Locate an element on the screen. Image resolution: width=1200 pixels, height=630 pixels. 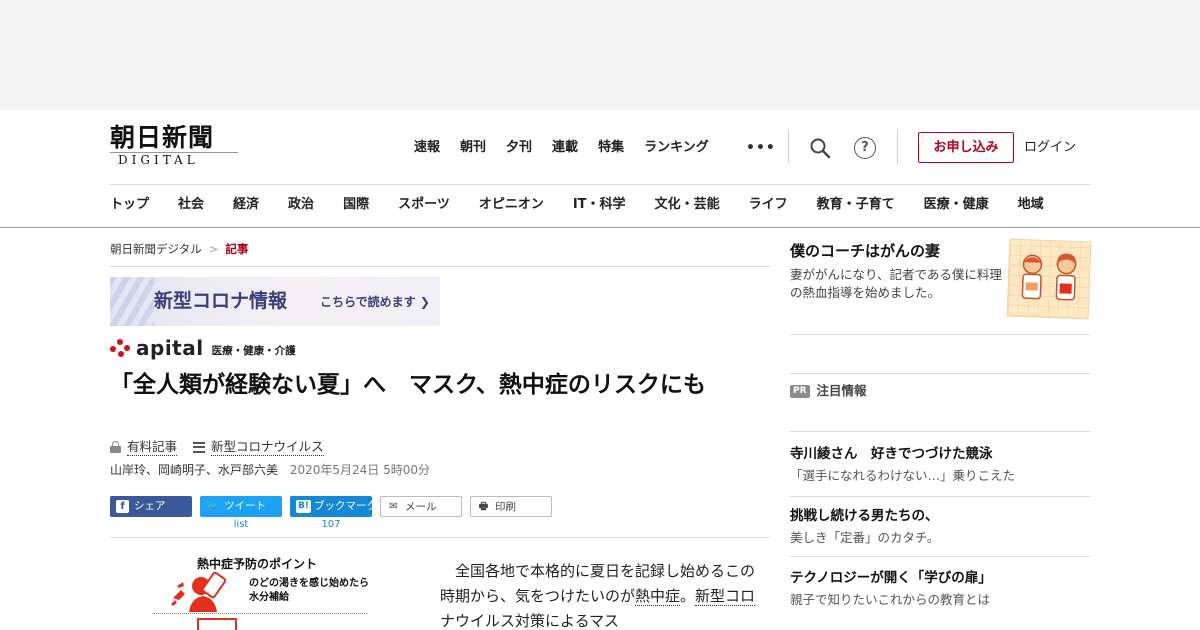
category-society: 社会 is located at coordinates (191, 205).